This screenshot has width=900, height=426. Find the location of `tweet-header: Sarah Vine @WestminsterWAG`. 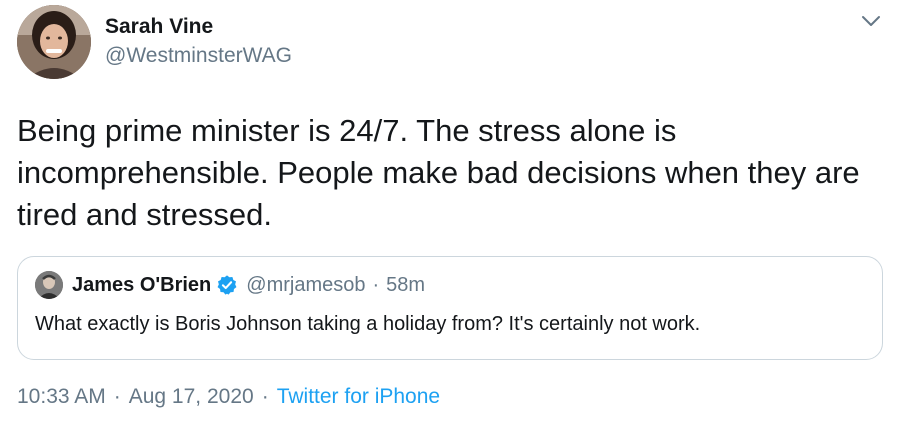

tweet-header: Sarah Vine @WestminsterWAG is located at coordinates (154, 42).